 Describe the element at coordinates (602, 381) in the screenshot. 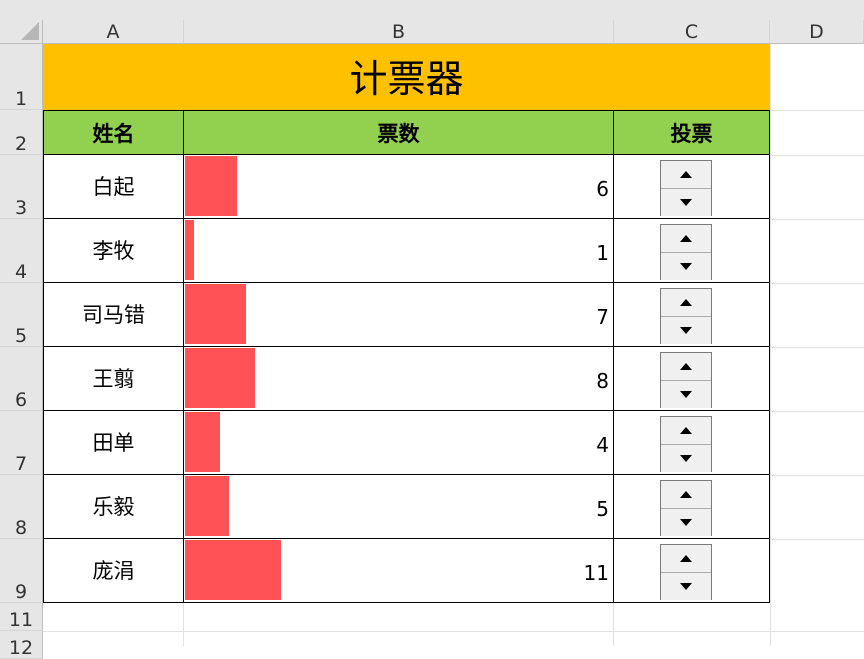

I see `vote-count: 8` at that location.